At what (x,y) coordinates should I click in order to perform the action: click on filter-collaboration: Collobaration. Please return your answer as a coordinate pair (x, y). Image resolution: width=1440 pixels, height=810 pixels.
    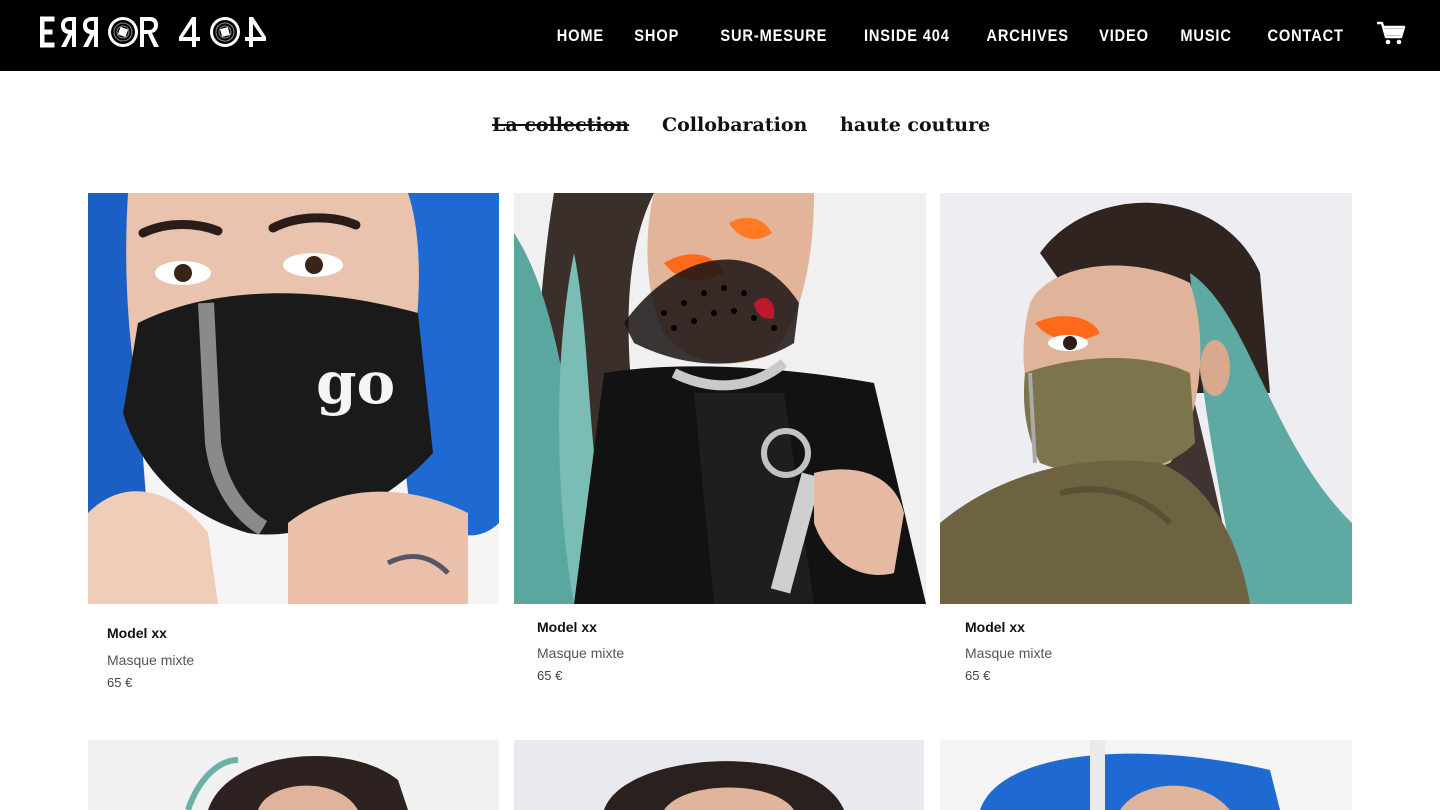
    Looking at the image, I should click on (734, 125).